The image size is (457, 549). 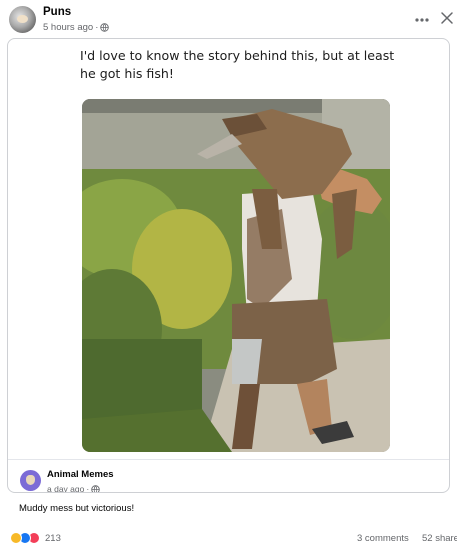 I want to click on post-timestamp: 5 hours ago, so click(x=68, y=27).